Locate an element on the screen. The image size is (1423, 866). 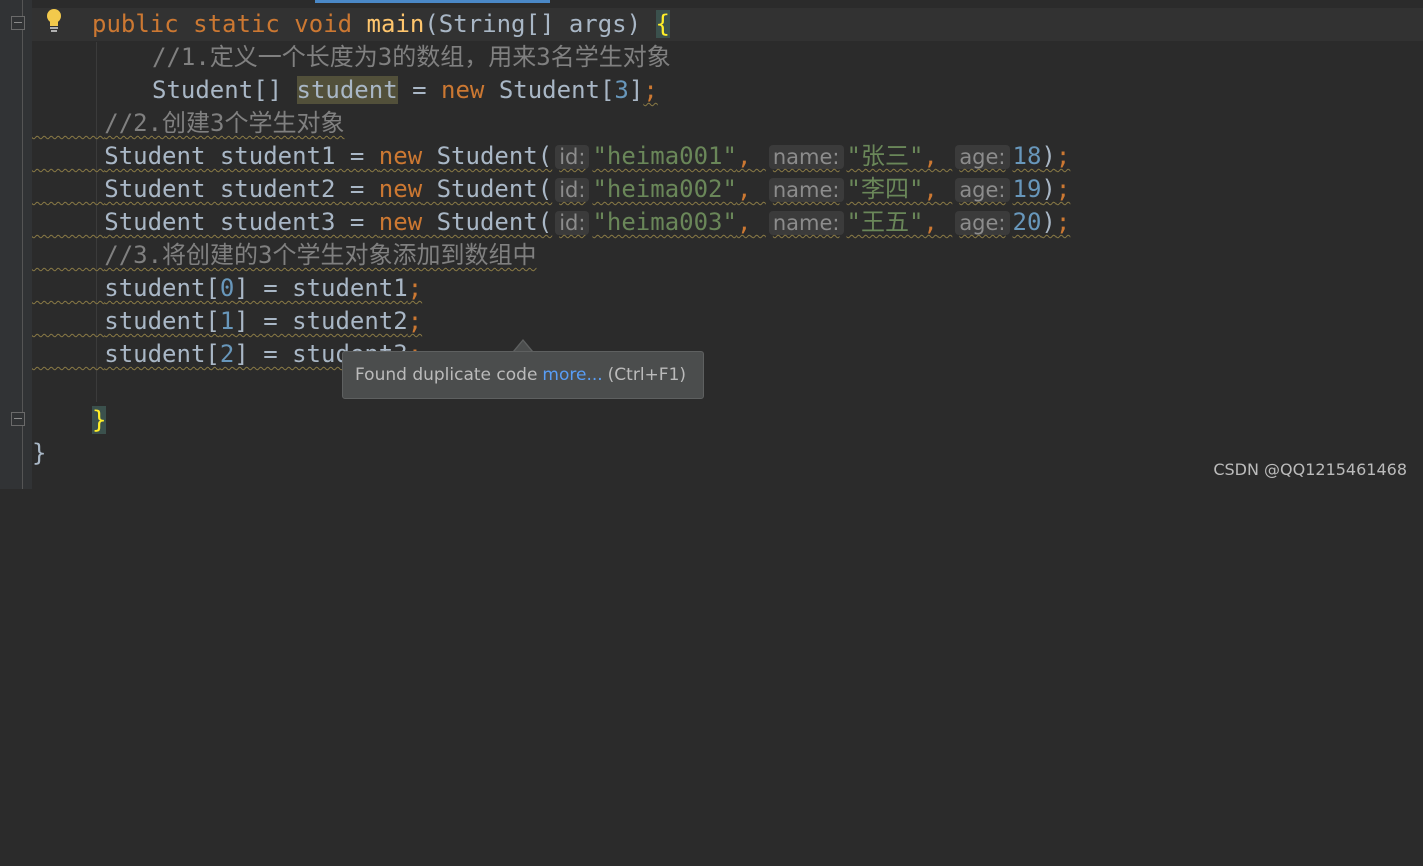
number-literal: 0 is located at coordinates (227, 288).